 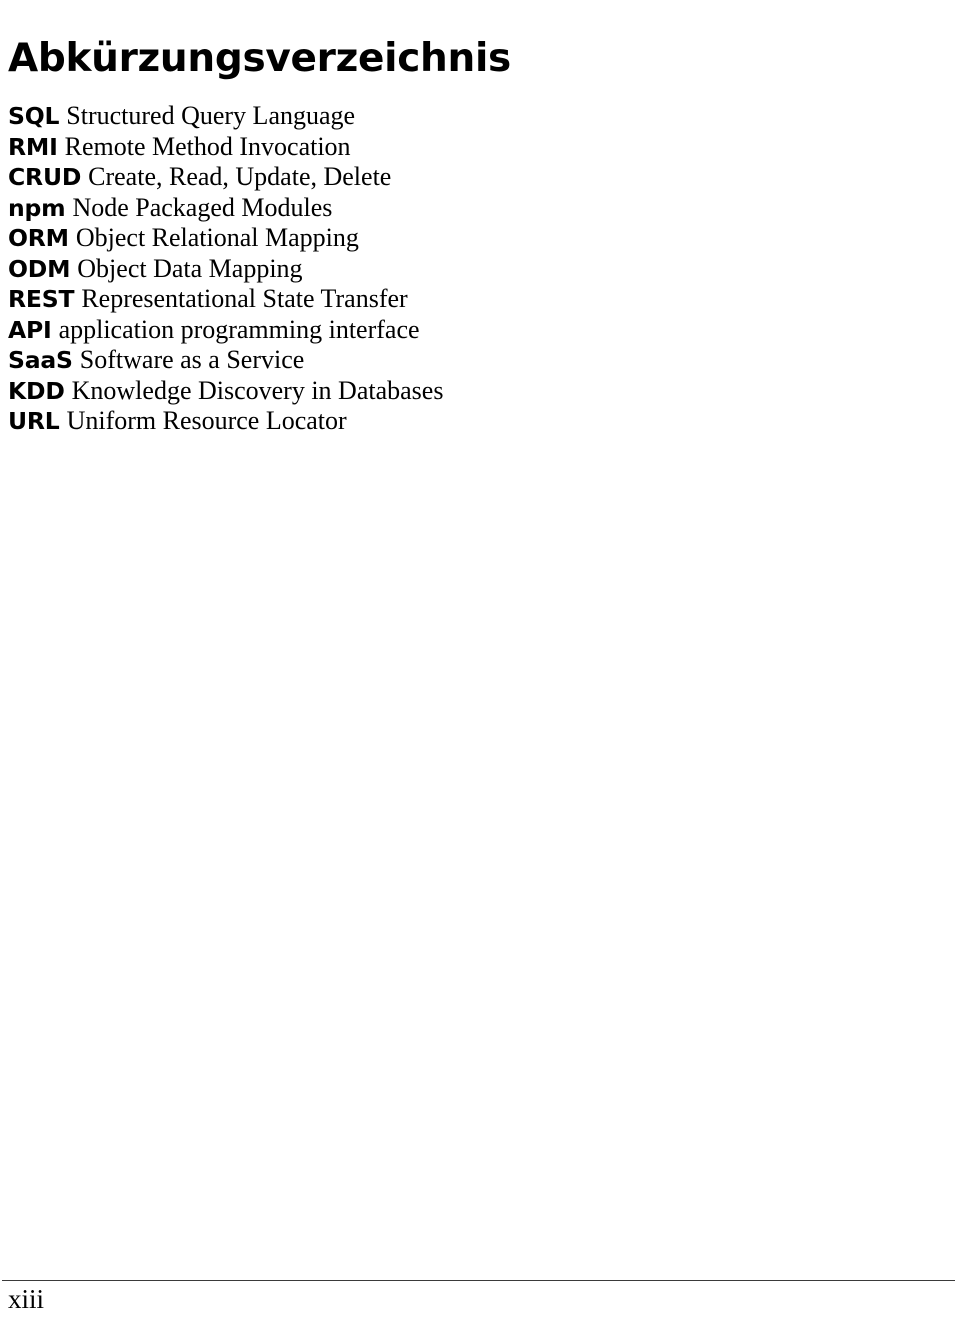 I want to click on abbreviation-definition: application programming interface, so click(x=239, y=329).